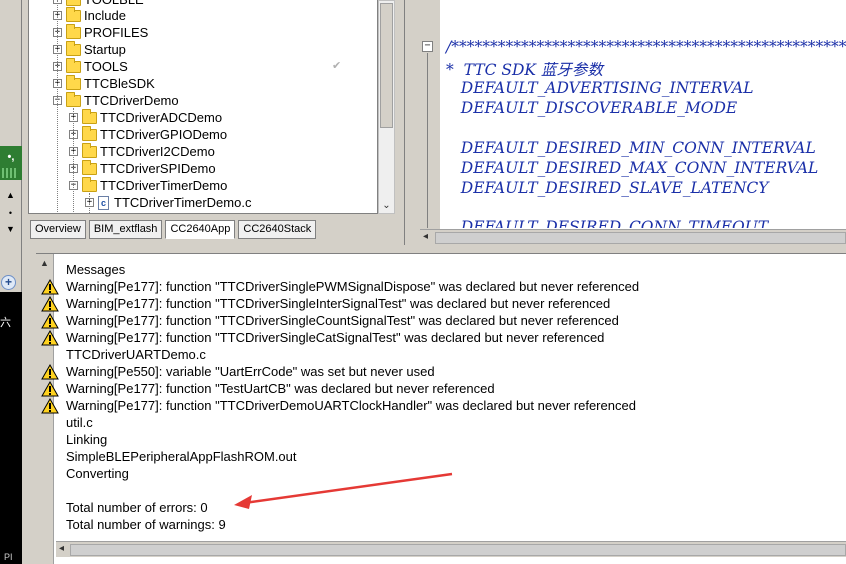  Describe the element at coordinates (164, 134) in the screenshot. I see `tree-item-label: TTCDriverGPIODemo` at that location.